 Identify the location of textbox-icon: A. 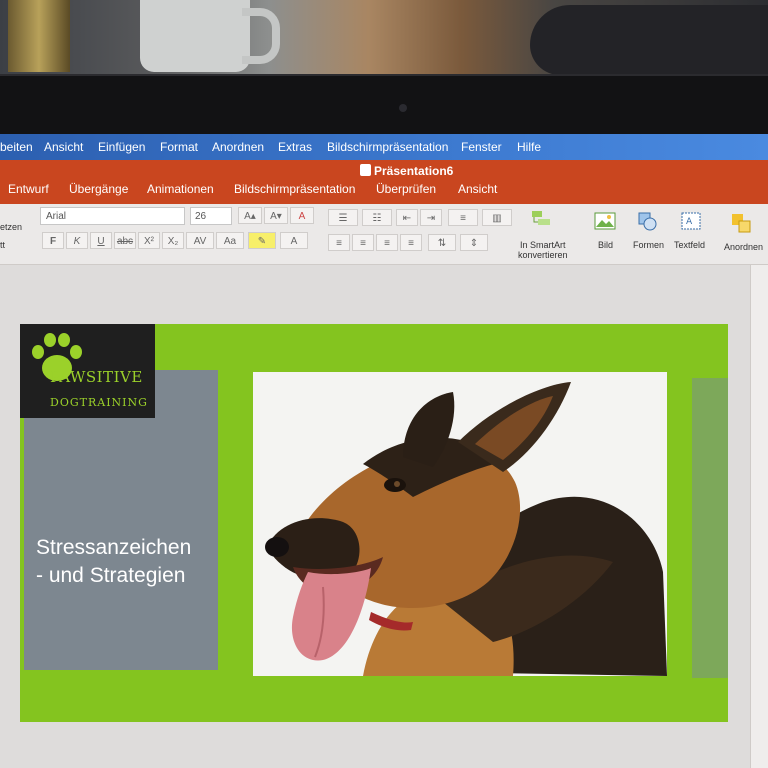
(691, 221).